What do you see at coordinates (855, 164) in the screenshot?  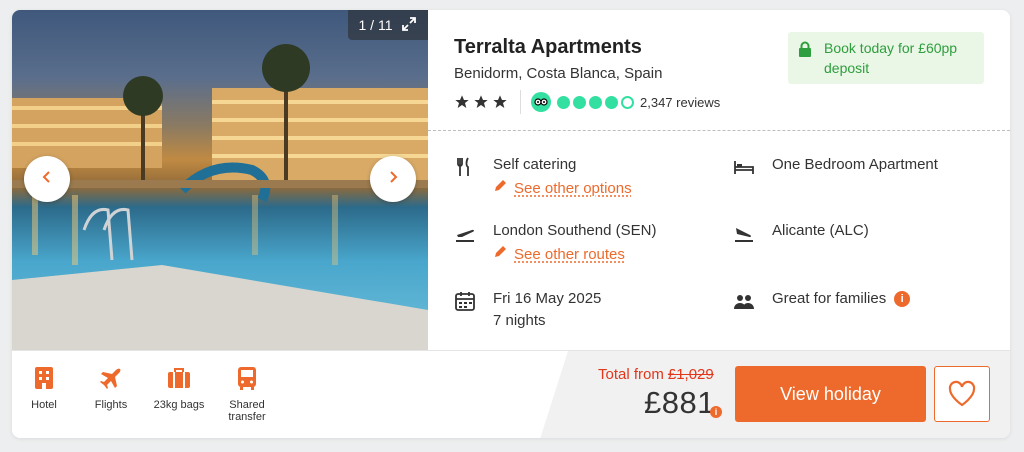 I see `room-label: One Bedroom Apartment` at bounding box center [855, 164].